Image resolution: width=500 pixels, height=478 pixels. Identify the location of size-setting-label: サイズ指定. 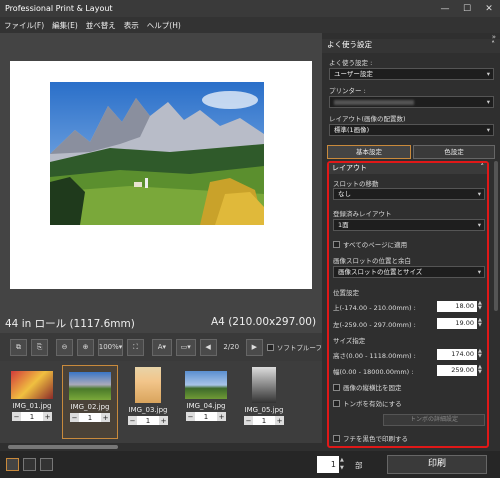
(349, 341).